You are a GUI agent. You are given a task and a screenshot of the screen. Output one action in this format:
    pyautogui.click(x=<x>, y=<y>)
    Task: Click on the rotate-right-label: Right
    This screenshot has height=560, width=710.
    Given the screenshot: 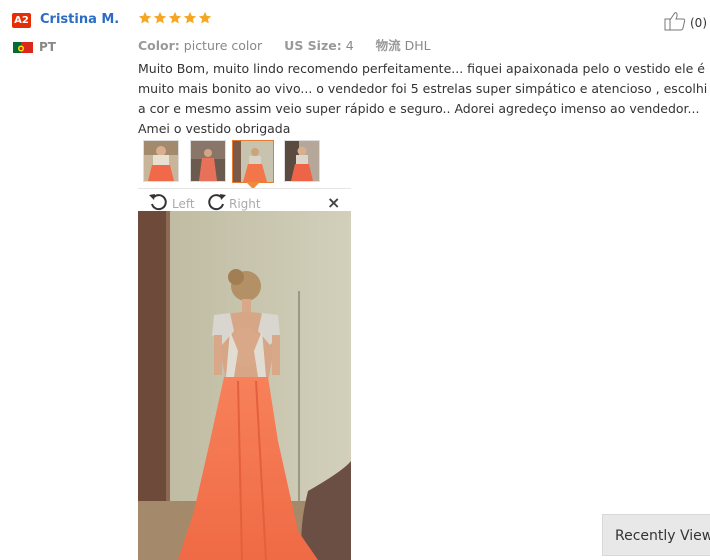 What is the action you would take?
    pyautogui.click(x=245, y=204)
    